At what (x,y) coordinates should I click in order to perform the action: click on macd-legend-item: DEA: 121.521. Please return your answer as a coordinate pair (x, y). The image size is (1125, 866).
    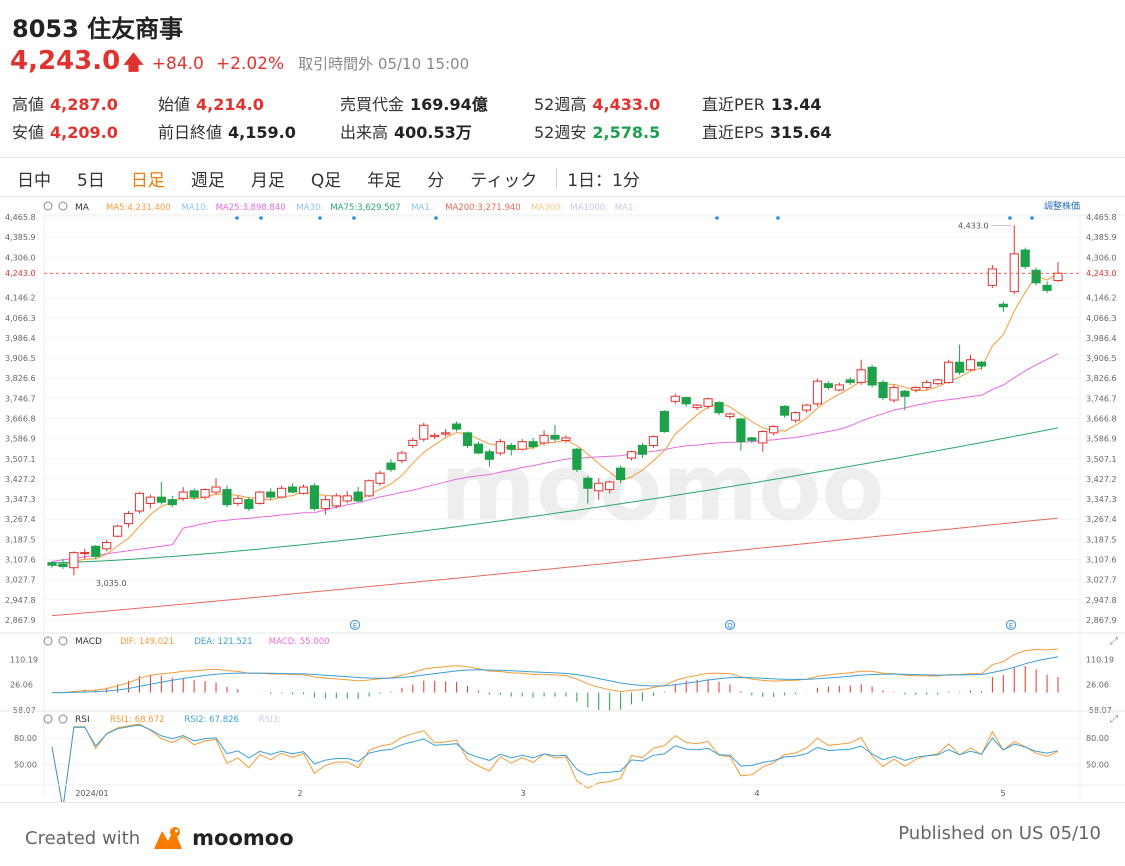
    Looking at the image, I should click on (223, 642).